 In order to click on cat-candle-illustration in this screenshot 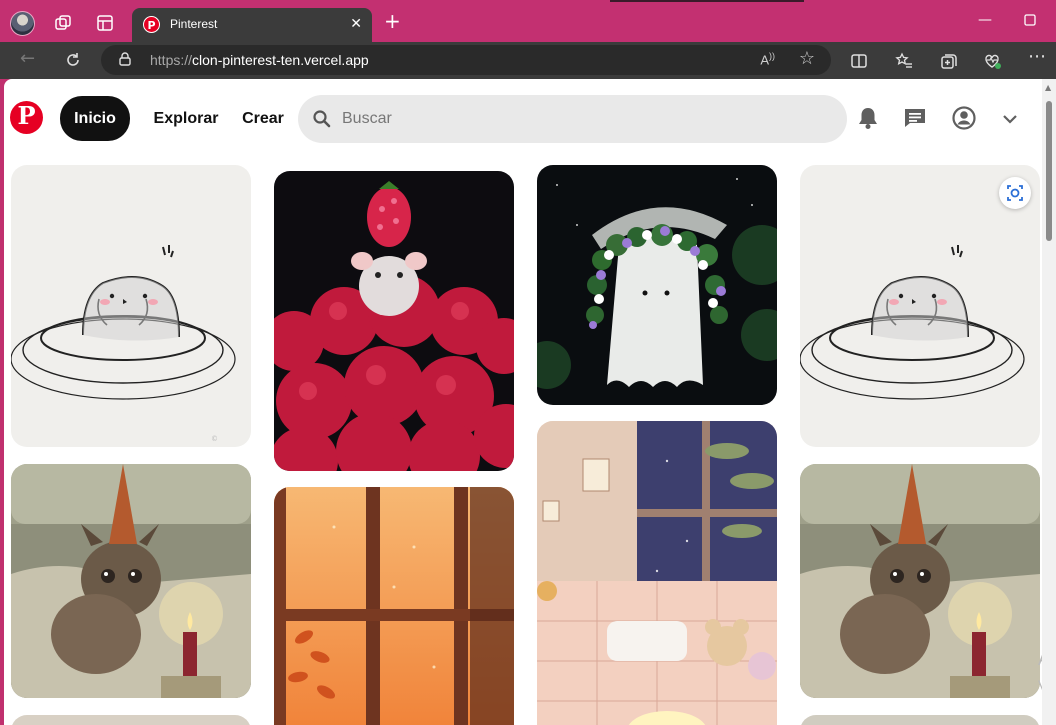, I will do `click(131, 581)`.